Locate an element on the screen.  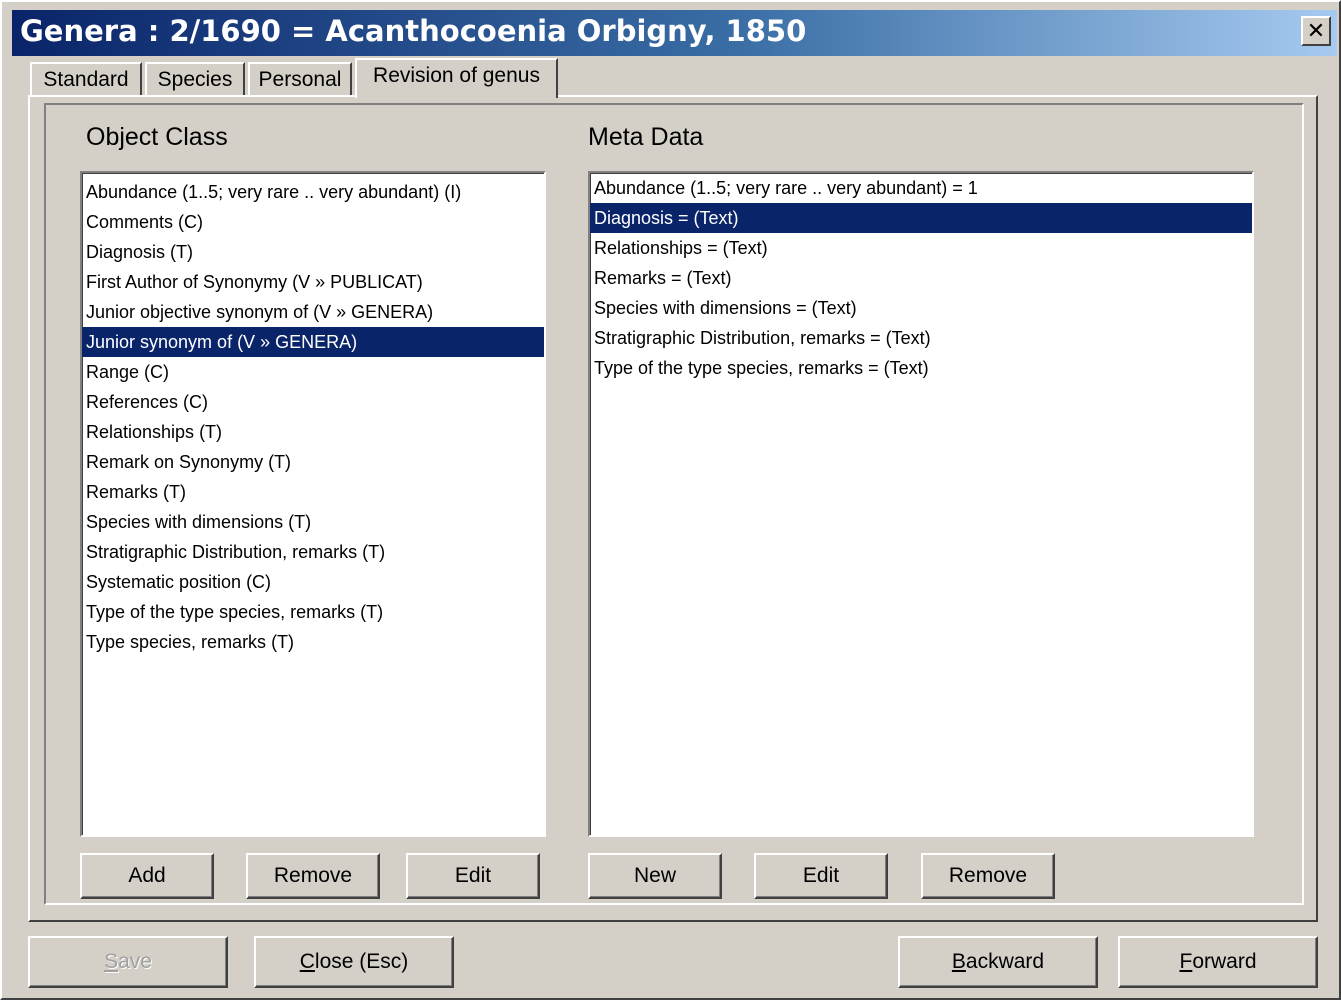
close-icon: ✕ is located at coordinates (1316, 31).